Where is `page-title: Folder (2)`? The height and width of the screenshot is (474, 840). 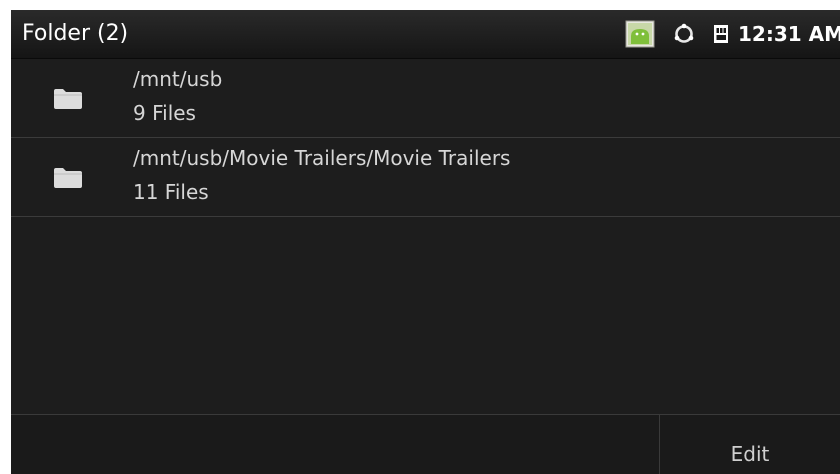
page-title: Folder (2) is located at coordinates (75, 33).